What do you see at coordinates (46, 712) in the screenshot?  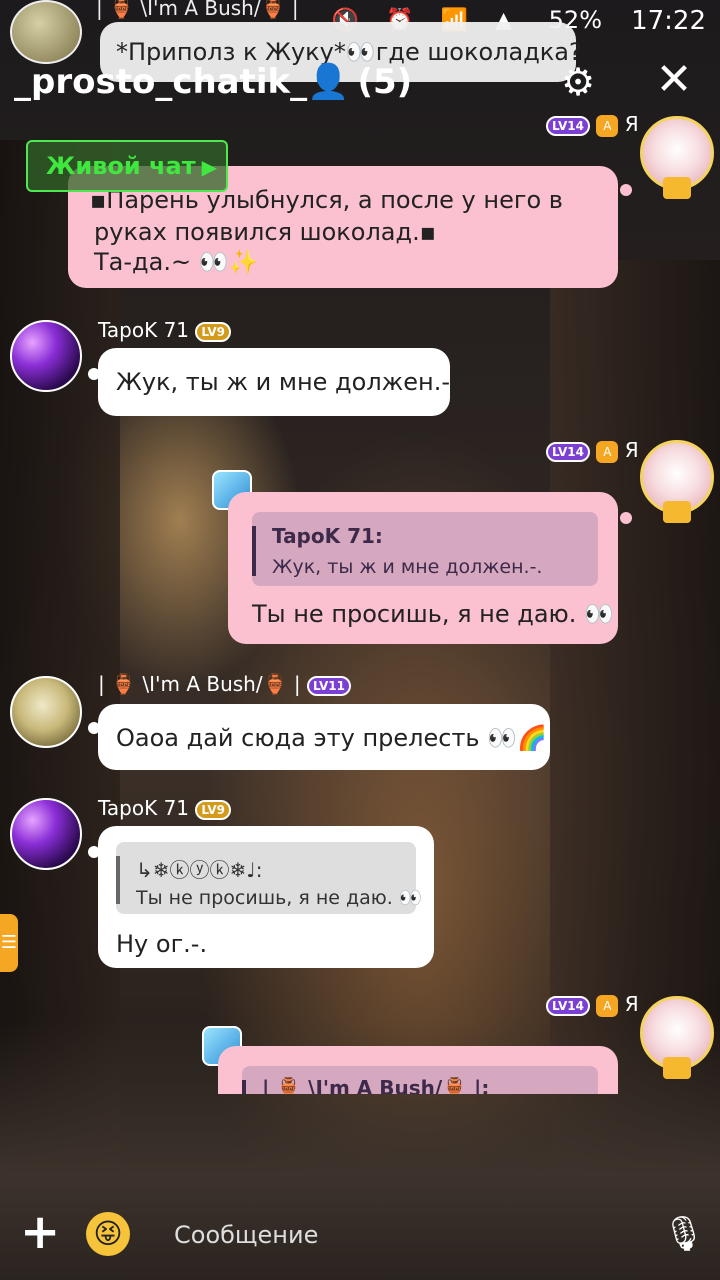 I see `avatar-bush` at bounding box center [46, 712].